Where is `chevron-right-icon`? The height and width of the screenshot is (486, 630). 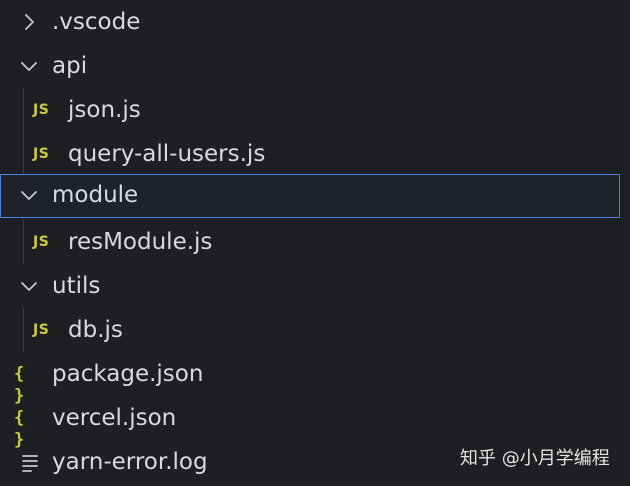
chevron-right-icon is located at coordinates (29, 22).